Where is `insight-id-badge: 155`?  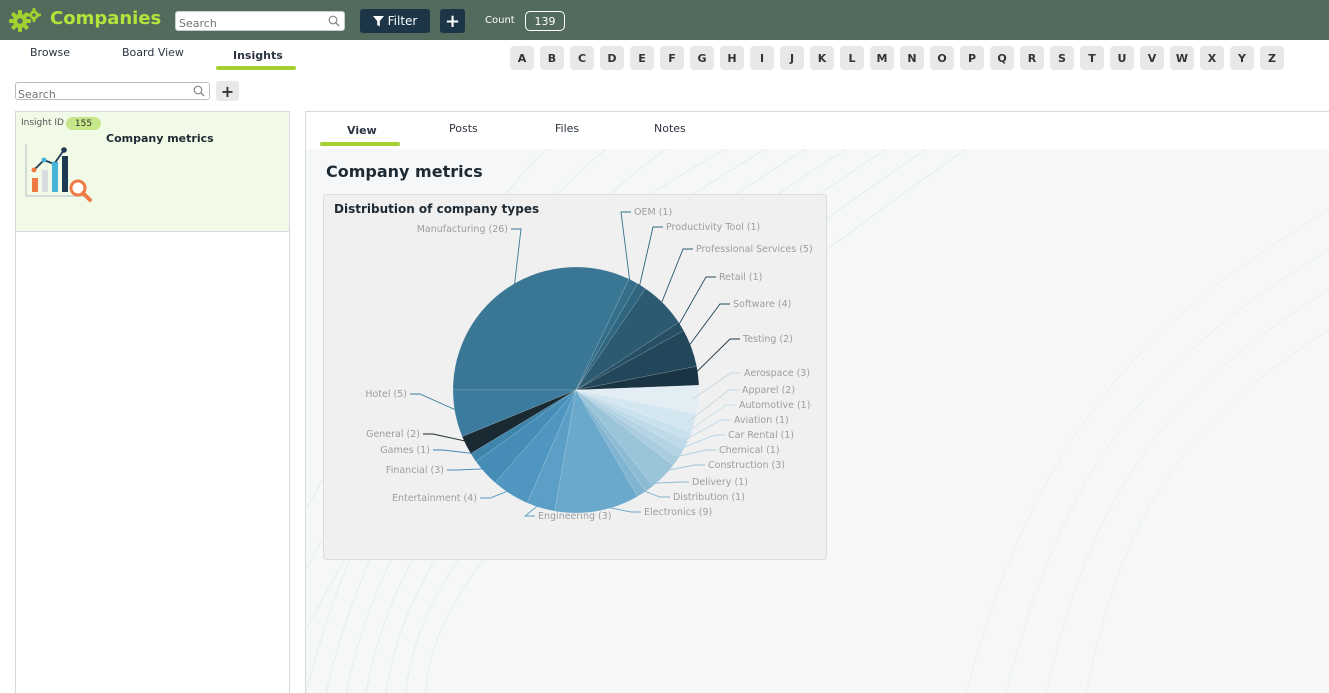
insight-id-badge: 155 is located at coordinates (83, 123).